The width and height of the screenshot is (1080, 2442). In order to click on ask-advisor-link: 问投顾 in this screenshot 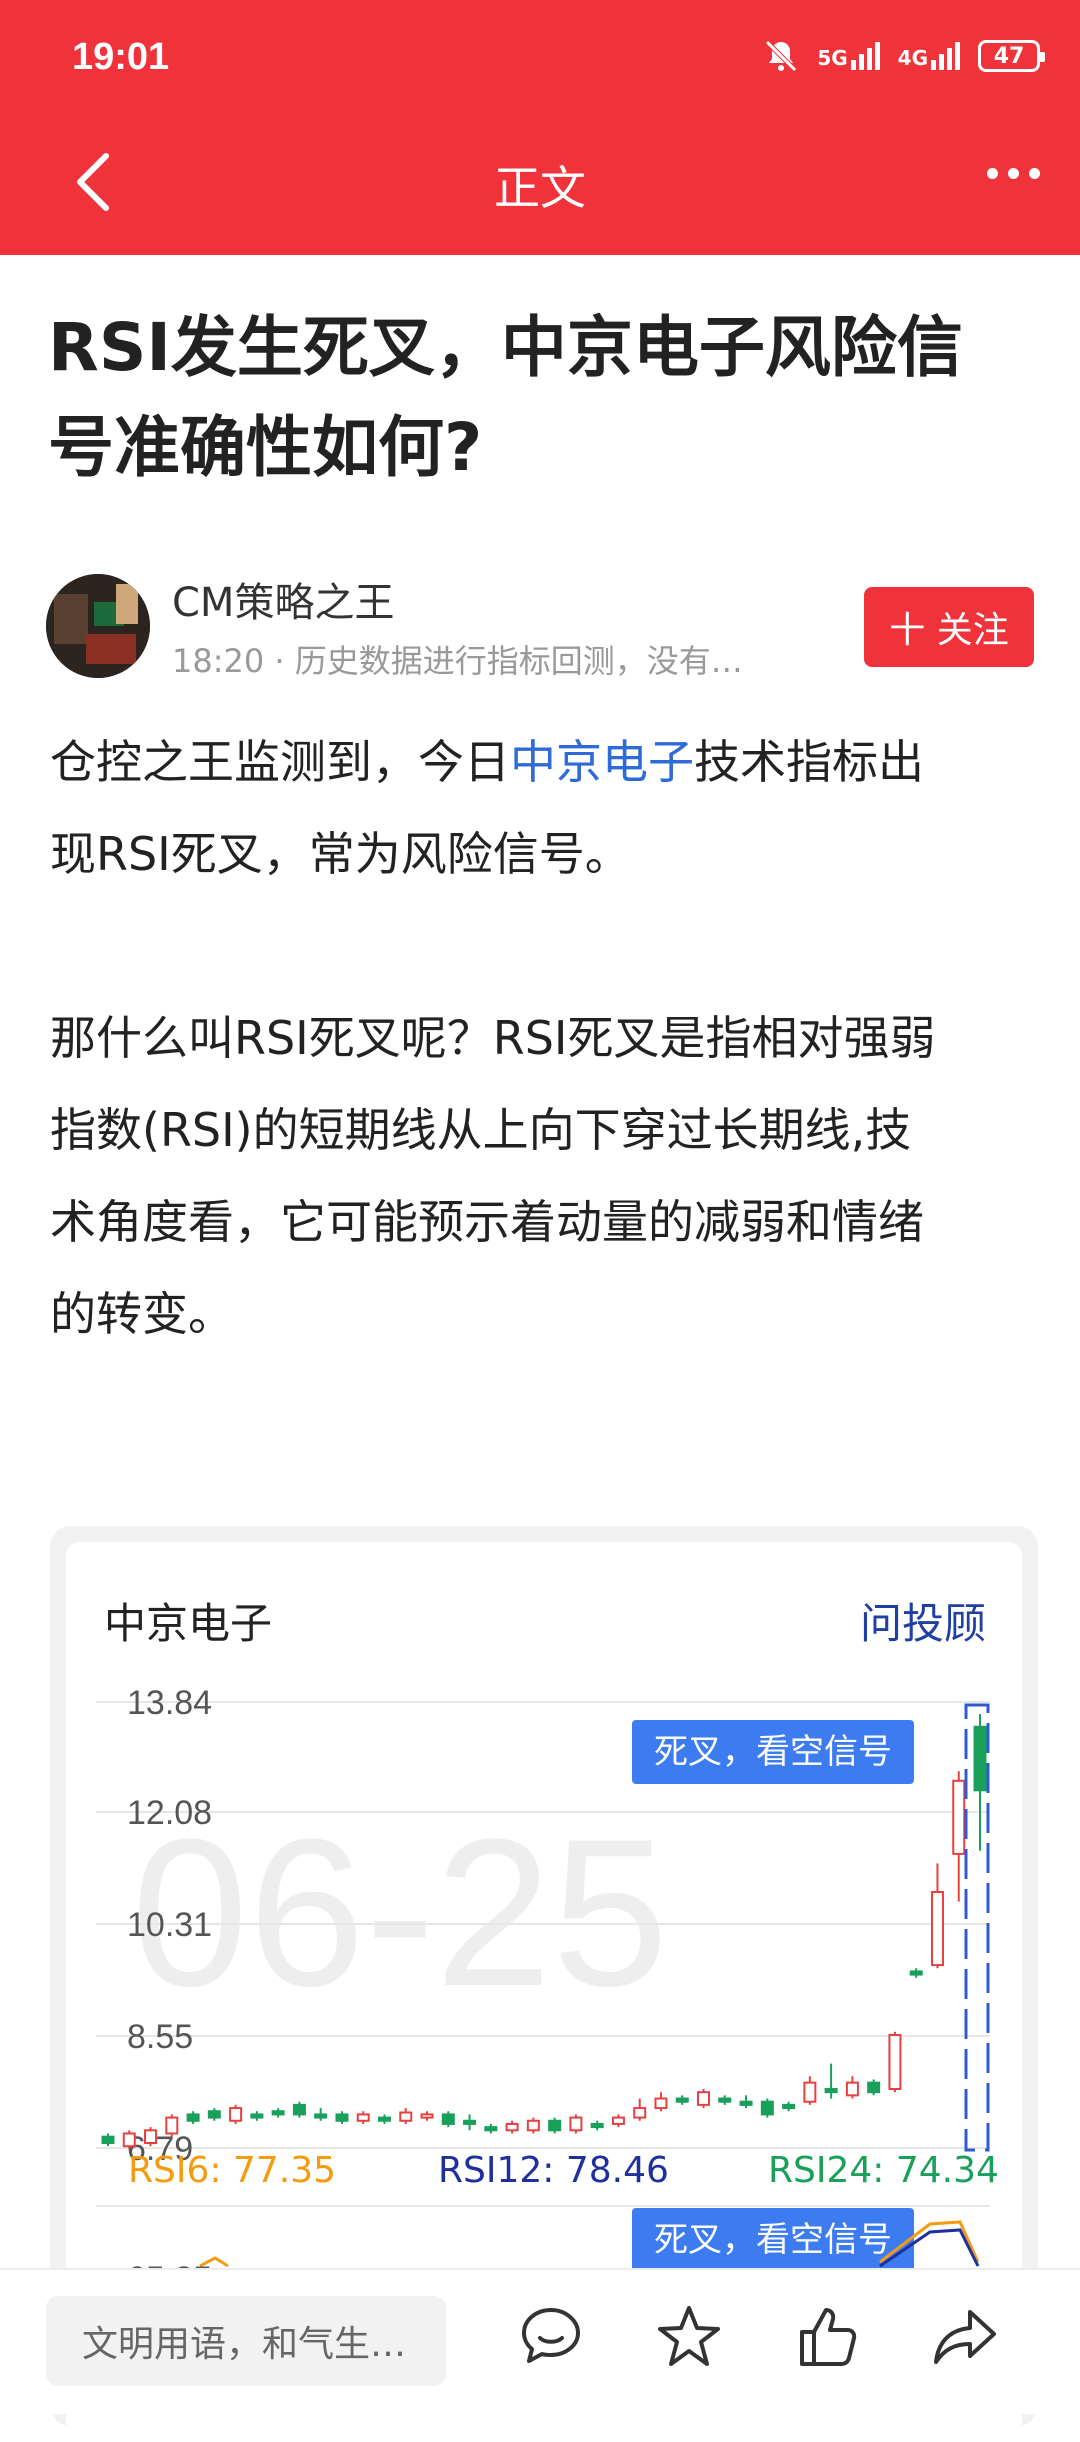, I will do `click(923, 1620)`.